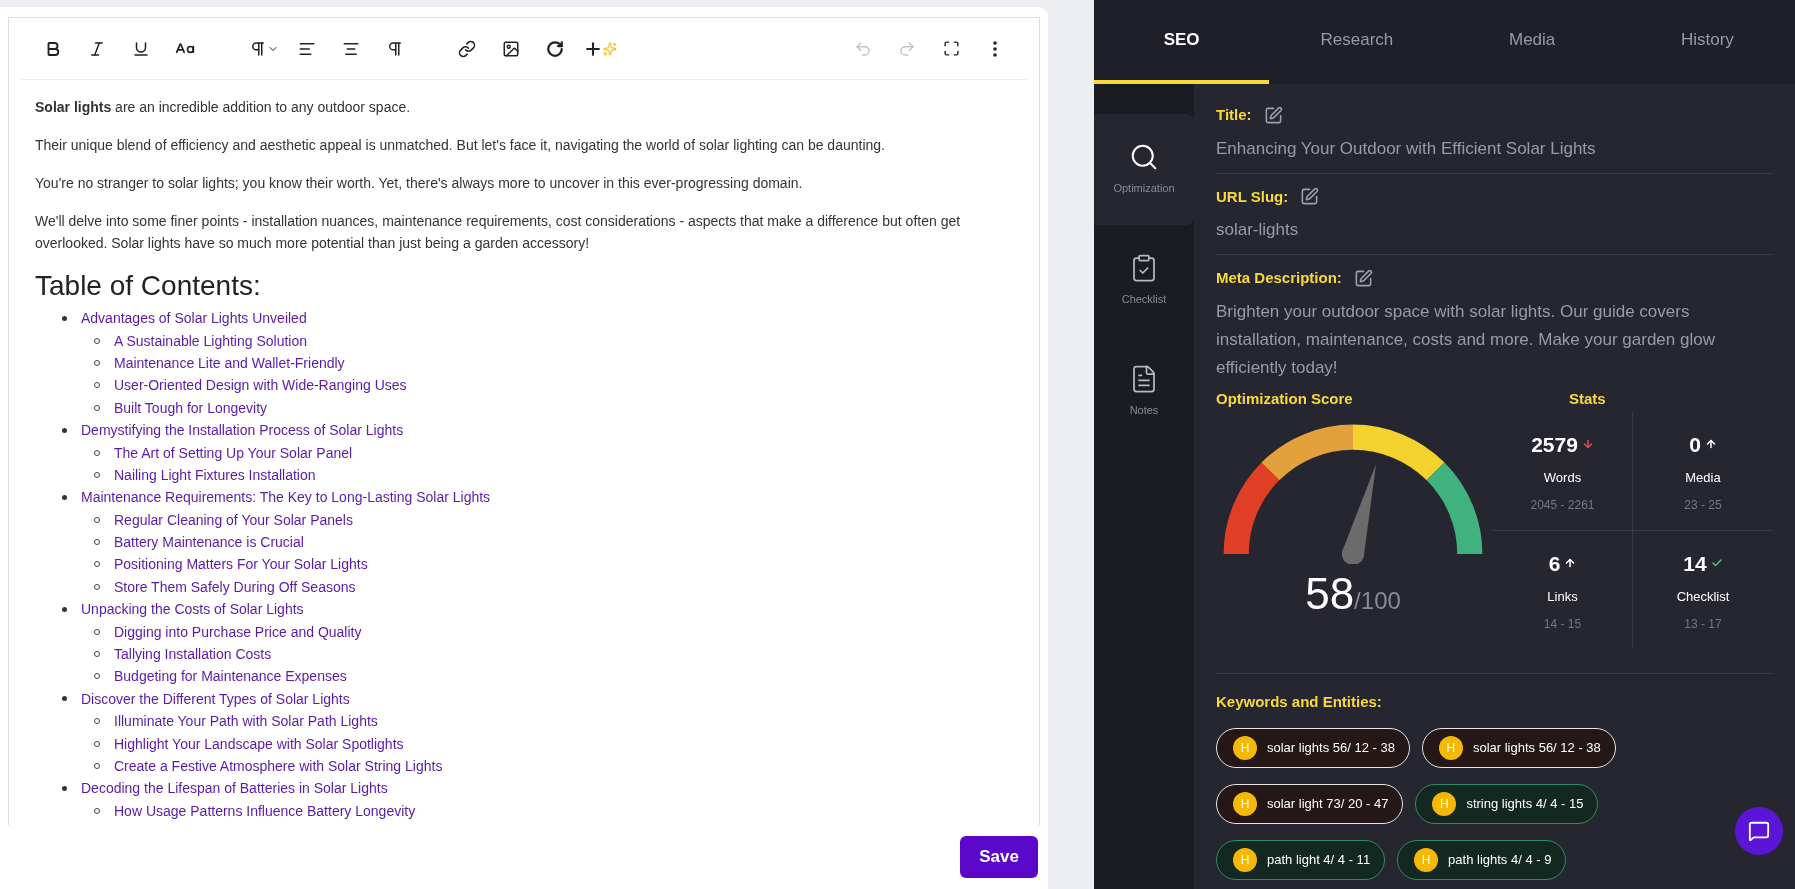 The image size is (1795, 889). Describe the element at coordinates (1587, 444) in the screenshot. I see `arrow-down-icon` at that location.